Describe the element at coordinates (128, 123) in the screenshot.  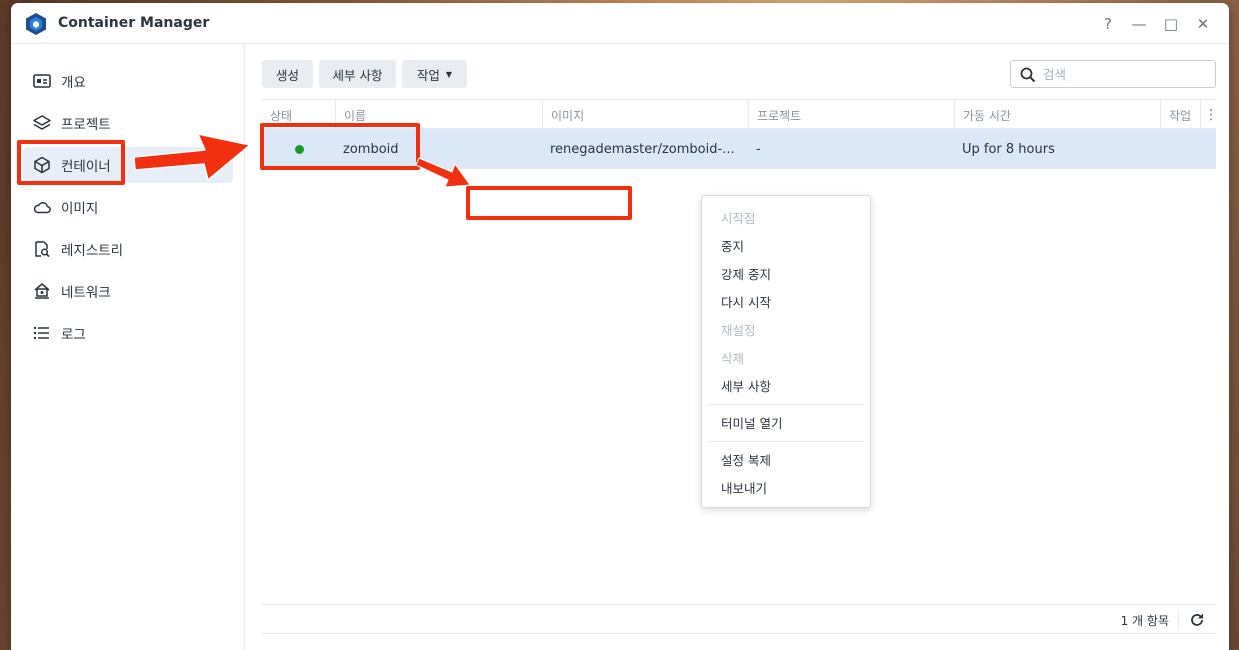
I see `sidebar-item-project: 프로젝트` at that location.